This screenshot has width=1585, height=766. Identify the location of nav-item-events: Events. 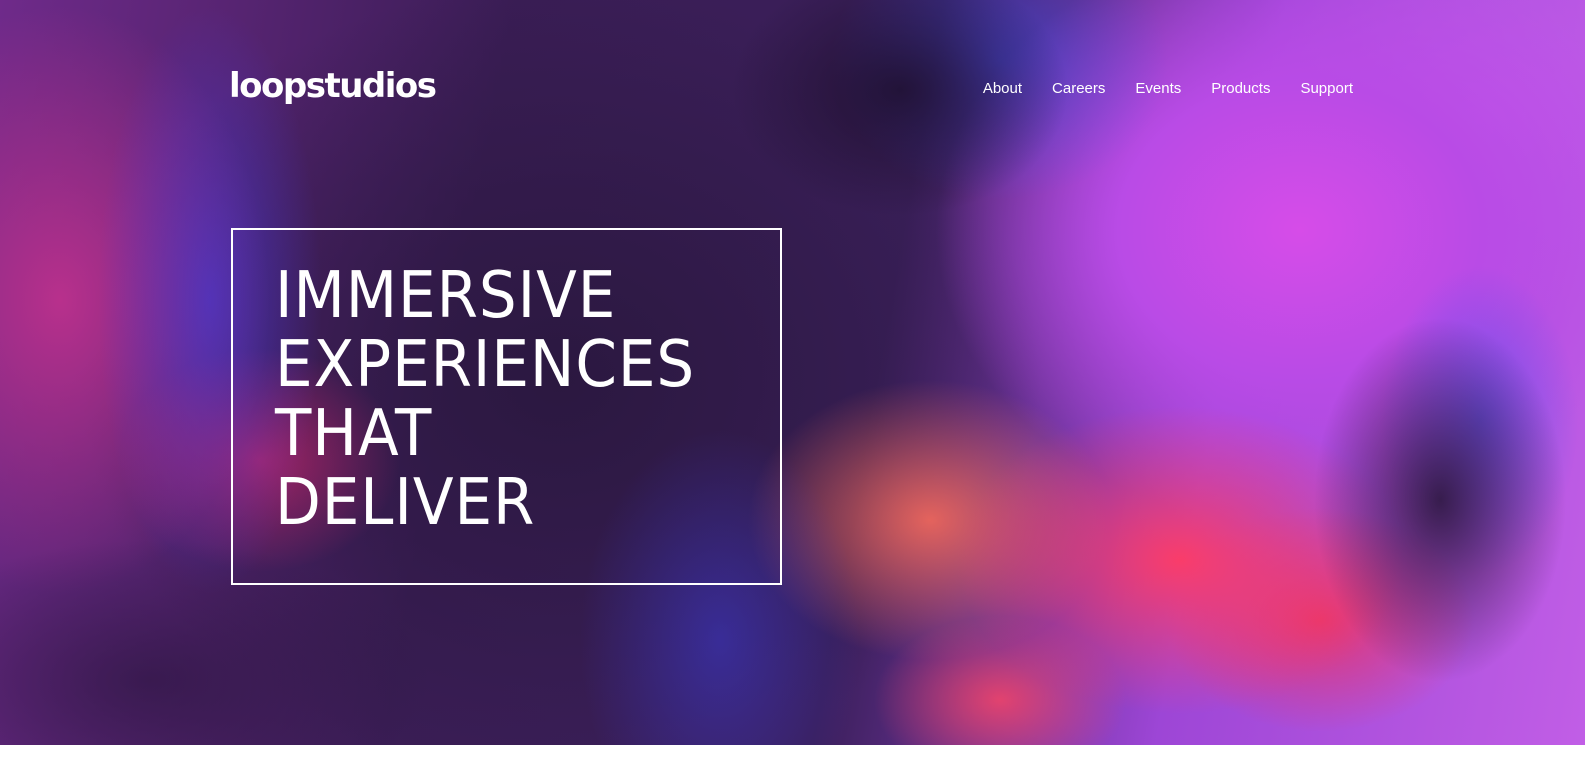
(1158, 89).